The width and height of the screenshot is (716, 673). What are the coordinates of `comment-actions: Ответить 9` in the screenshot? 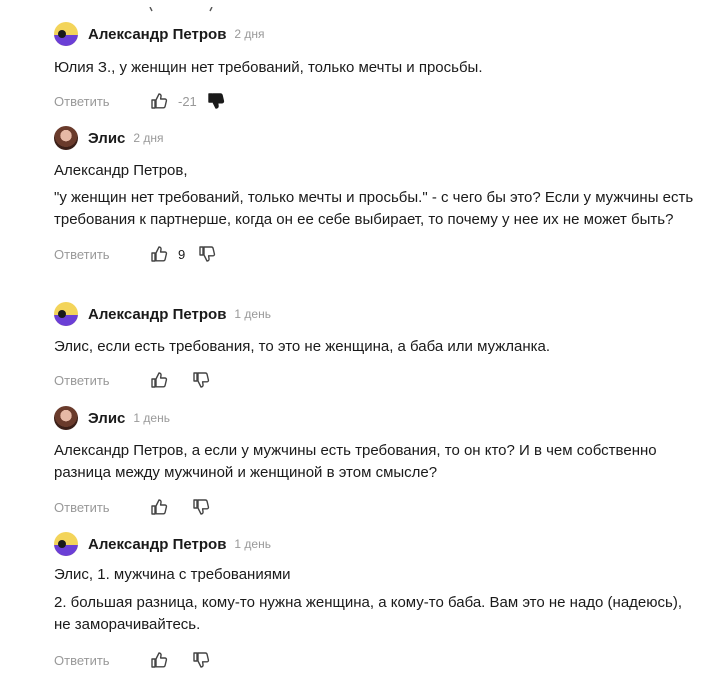 It's located at (374, 254).